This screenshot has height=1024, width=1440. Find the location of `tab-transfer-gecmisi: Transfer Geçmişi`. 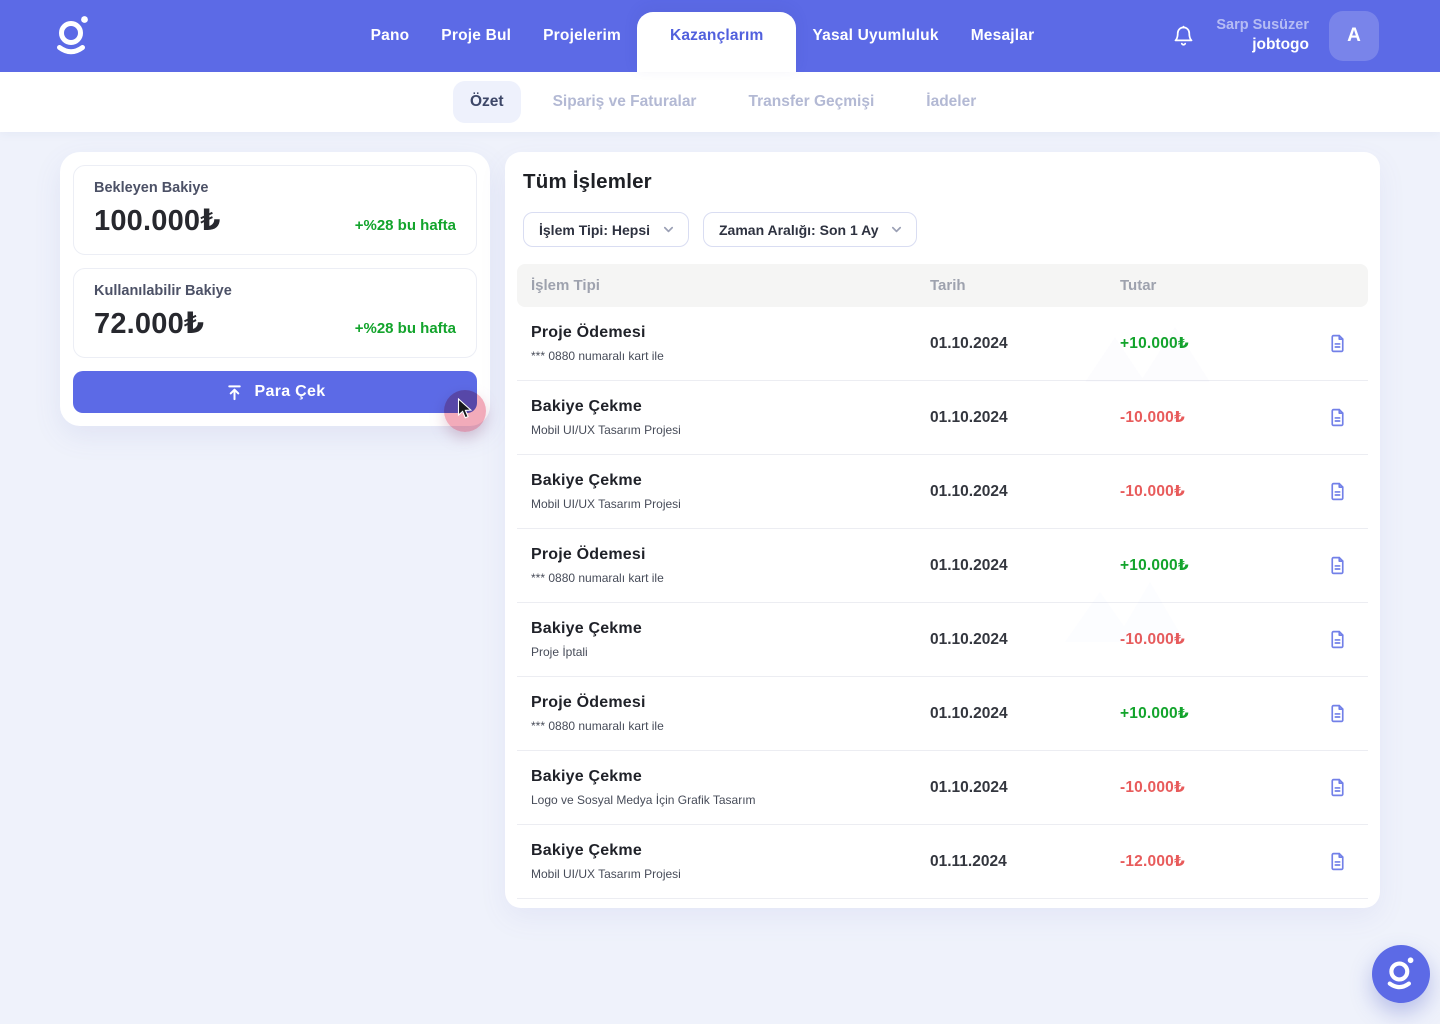

tab-transfer-gecmisi: Transfer Geçmişi is located at coordinates (811, 102).